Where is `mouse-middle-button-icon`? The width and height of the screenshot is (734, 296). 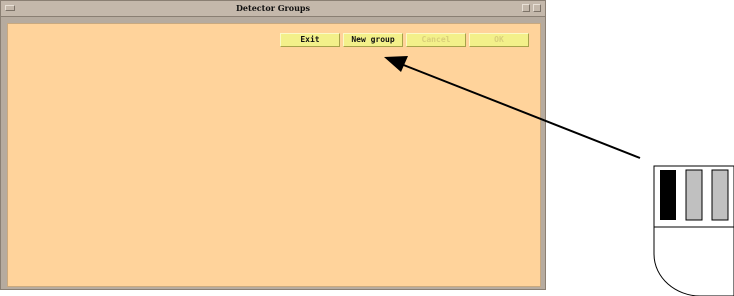
mouse-middle-button-icon is located at coordinates (694, 195).